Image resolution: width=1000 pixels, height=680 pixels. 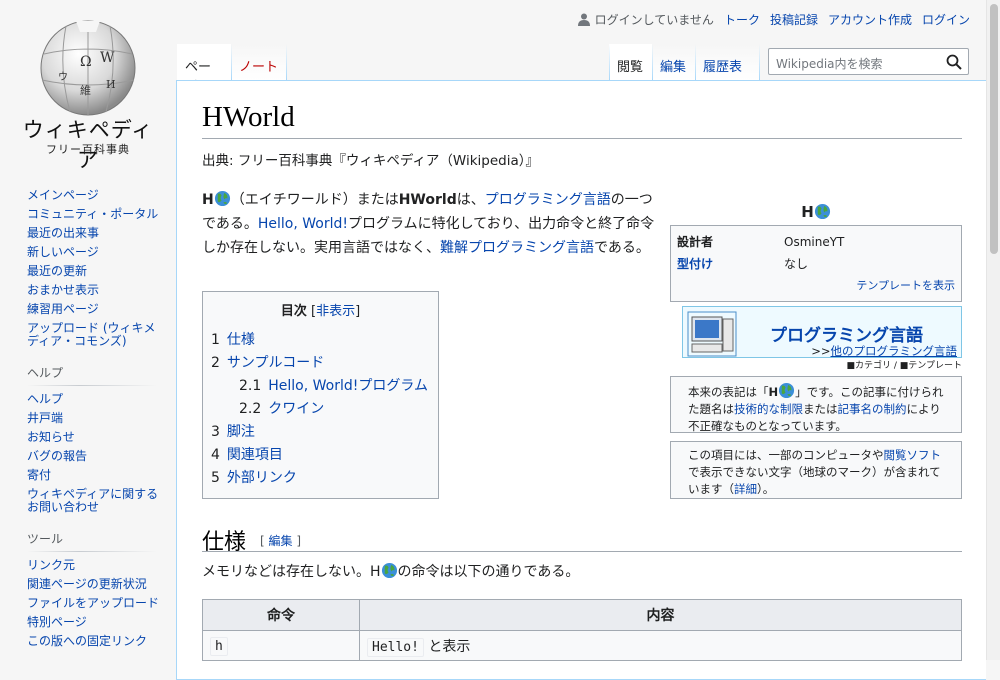 I want to click on sidebar-item-permanent-link: この版への固定リンク, so click(x=97, y=641).